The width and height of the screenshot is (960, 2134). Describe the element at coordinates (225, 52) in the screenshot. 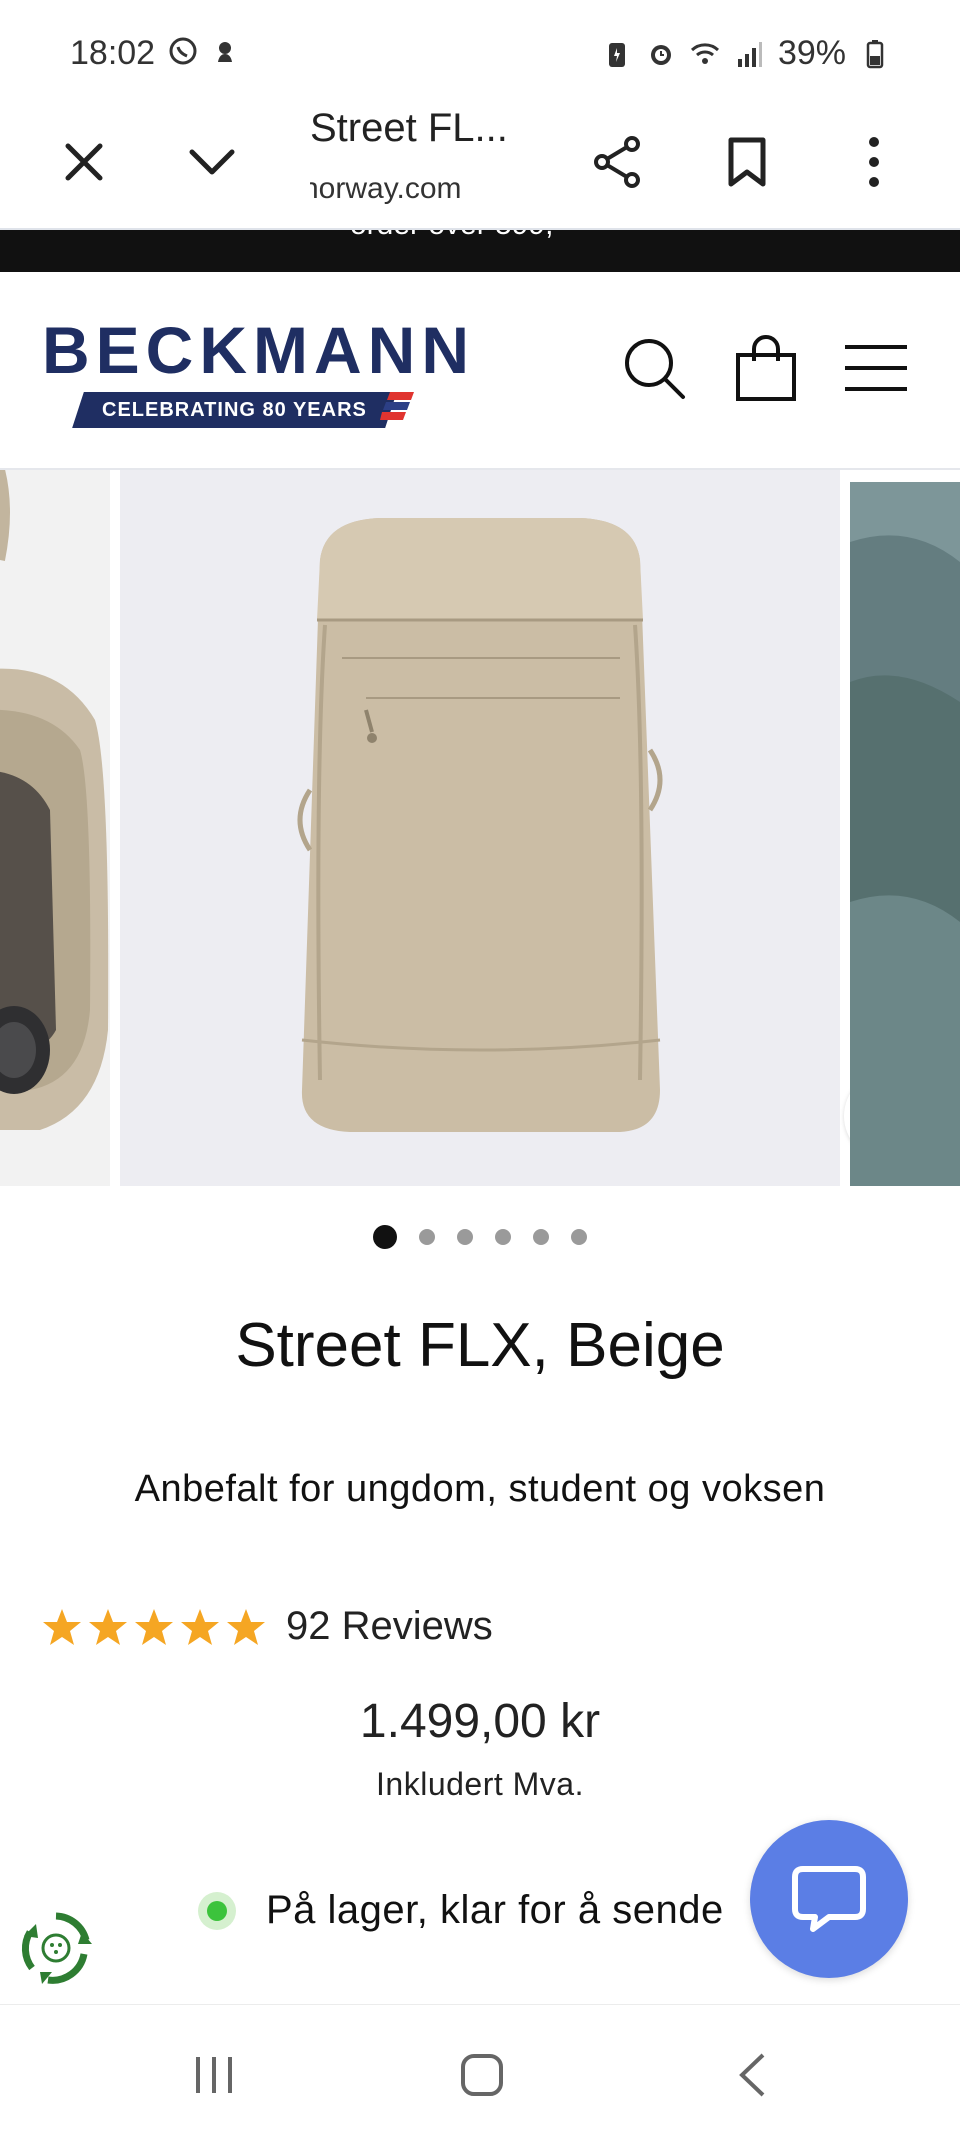

I see `notification-icon` at that location.